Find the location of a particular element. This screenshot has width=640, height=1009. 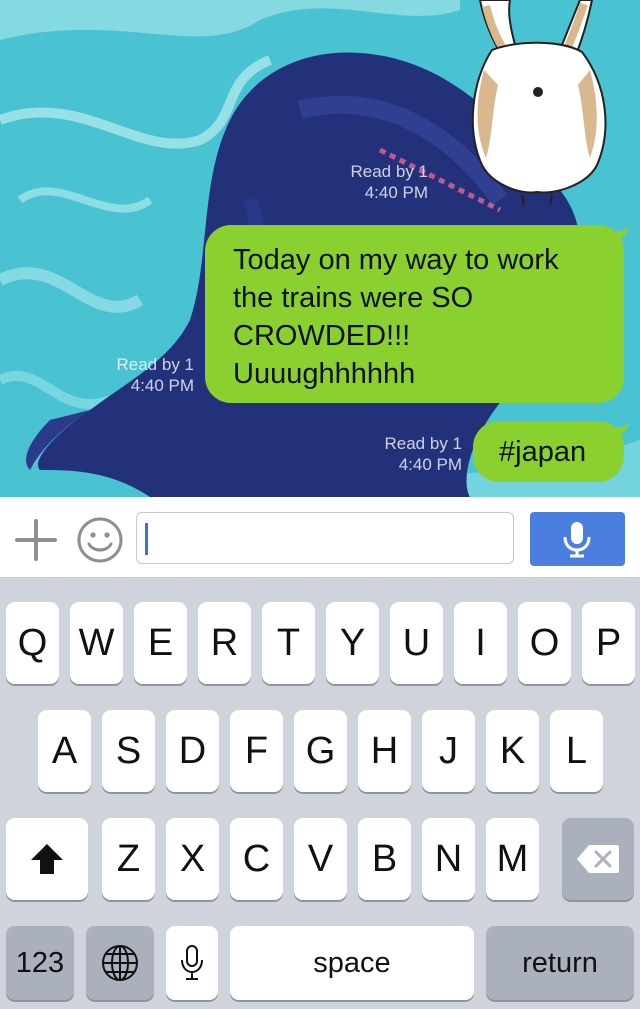

key-n: N is located at coordinates (448, 859).